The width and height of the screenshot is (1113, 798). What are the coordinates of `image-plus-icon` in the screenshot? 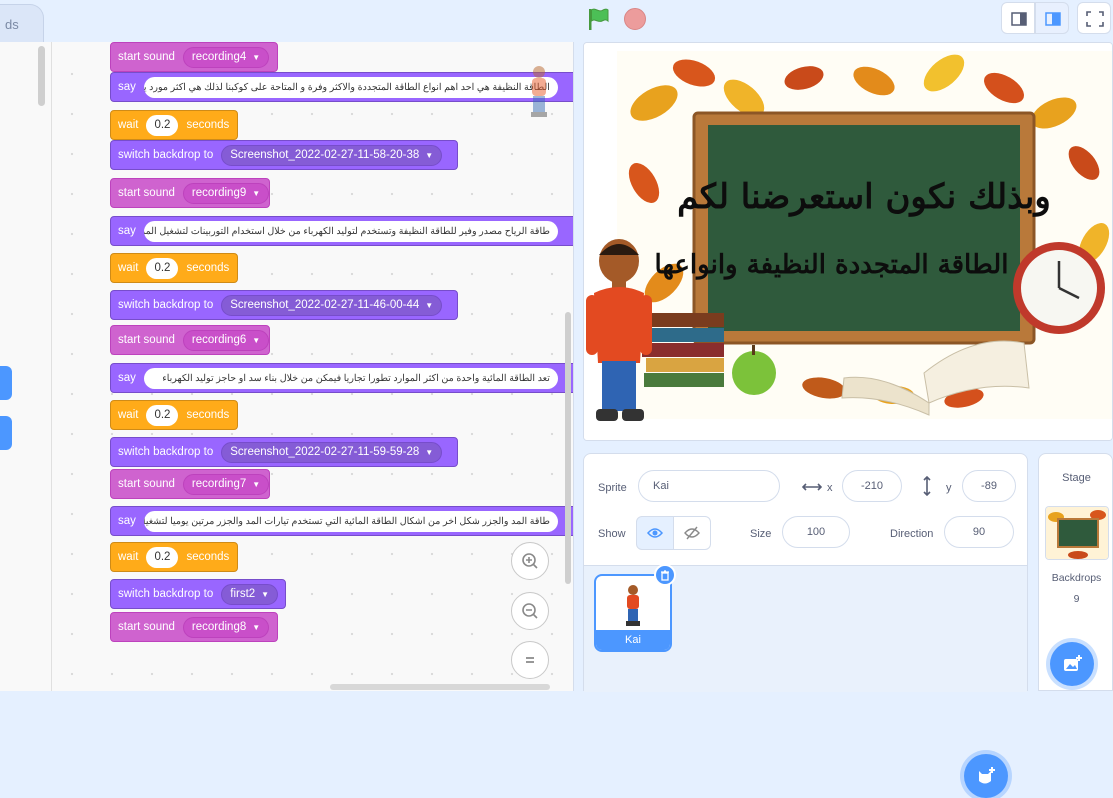 It's located at (1072, 664).